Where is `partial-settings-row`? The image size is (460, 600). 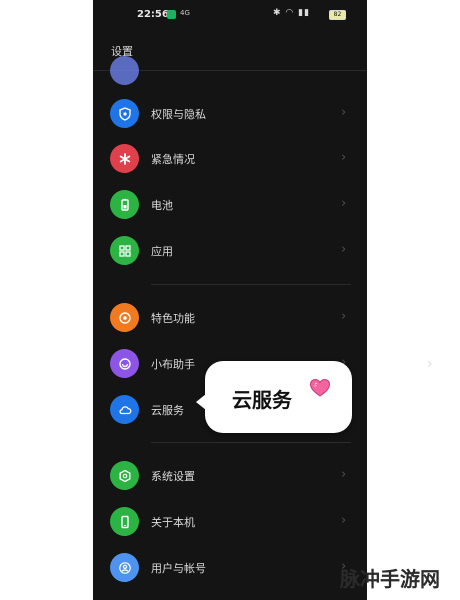
partial-settings-row is located at coordinates (230, 71).